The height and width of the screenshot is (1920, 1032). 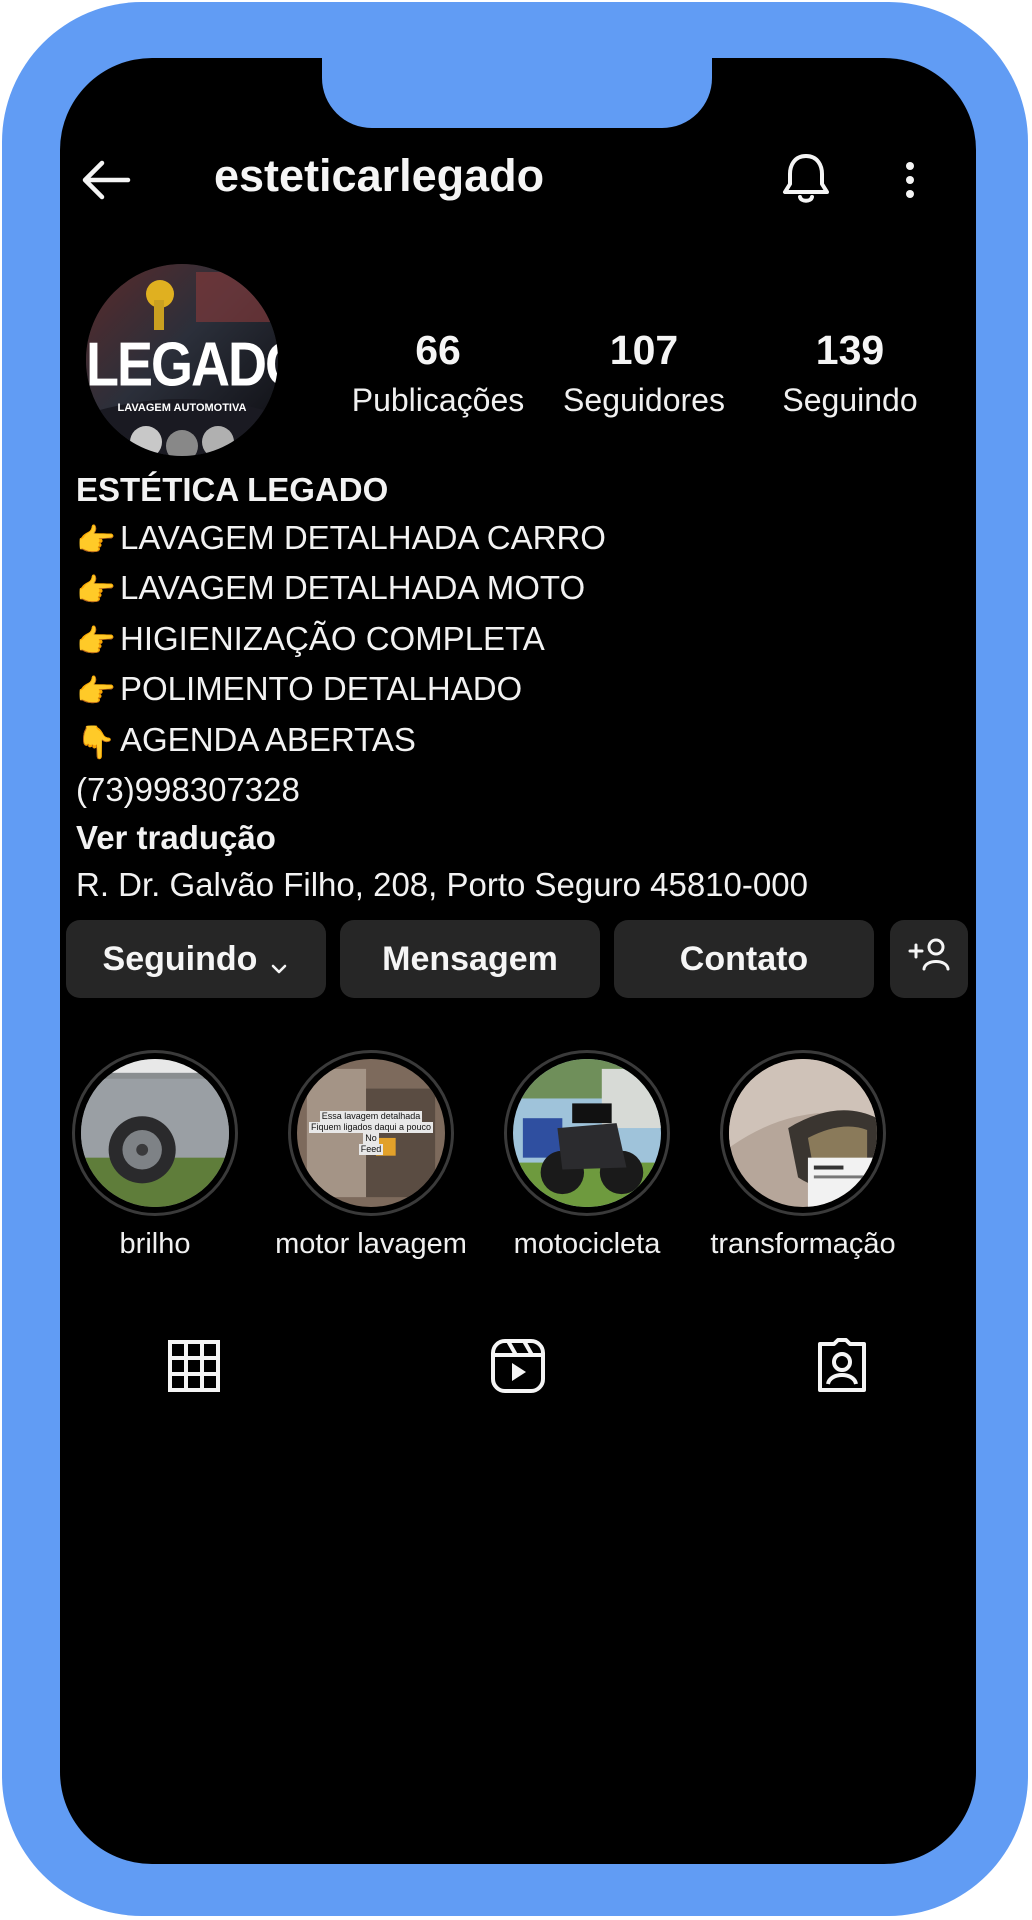 What do you see at coordinates (371, 1244) in the screenshot?
I see `highlight-label: motor lavagem` at bounding box center [371, 1244].